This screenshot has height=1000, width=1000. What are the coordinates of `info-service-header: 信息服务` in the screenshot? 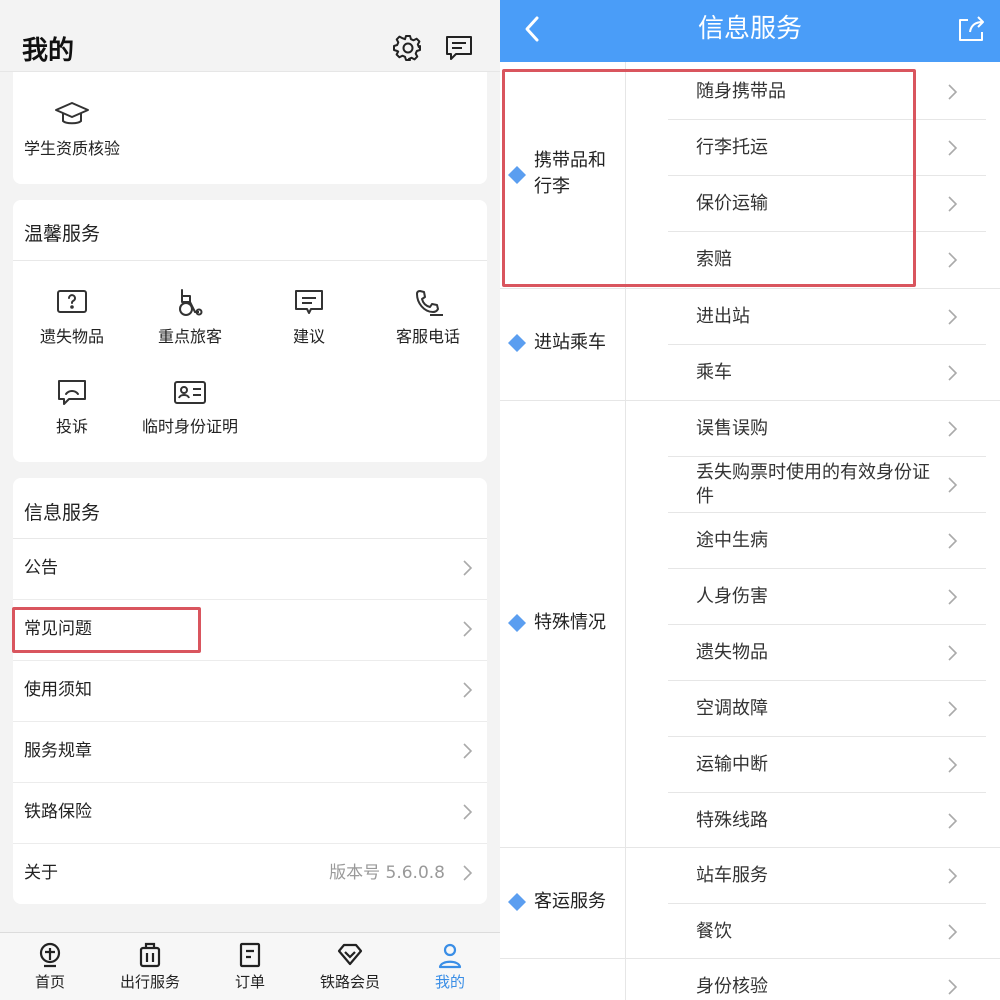 It's located at (750, 31).